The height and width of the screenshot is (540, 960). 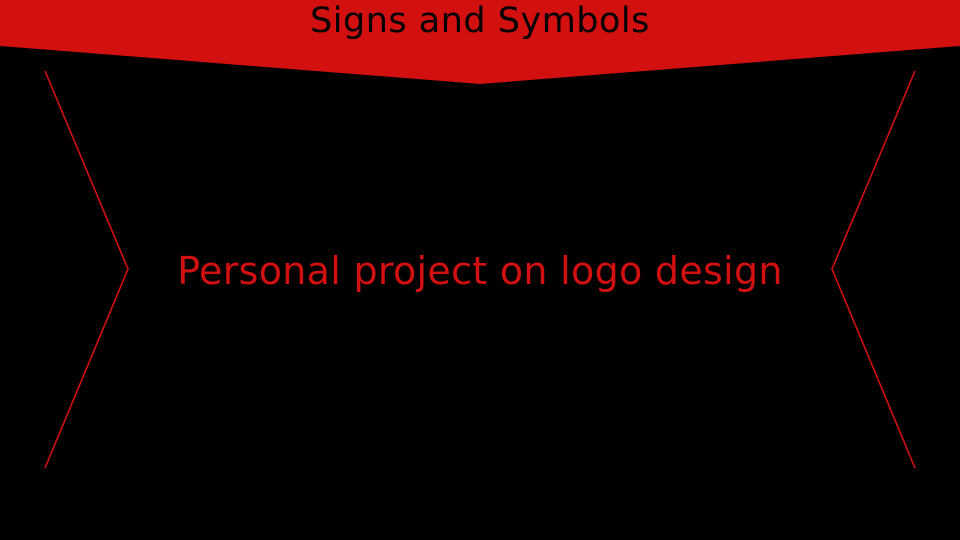 I want to click on right-chevron-line, so click(x=873, y=269).